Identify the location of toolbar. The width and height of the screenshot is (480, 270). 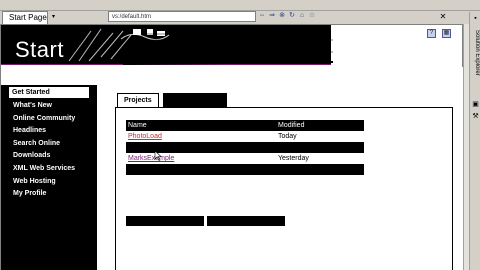
(240, 5).